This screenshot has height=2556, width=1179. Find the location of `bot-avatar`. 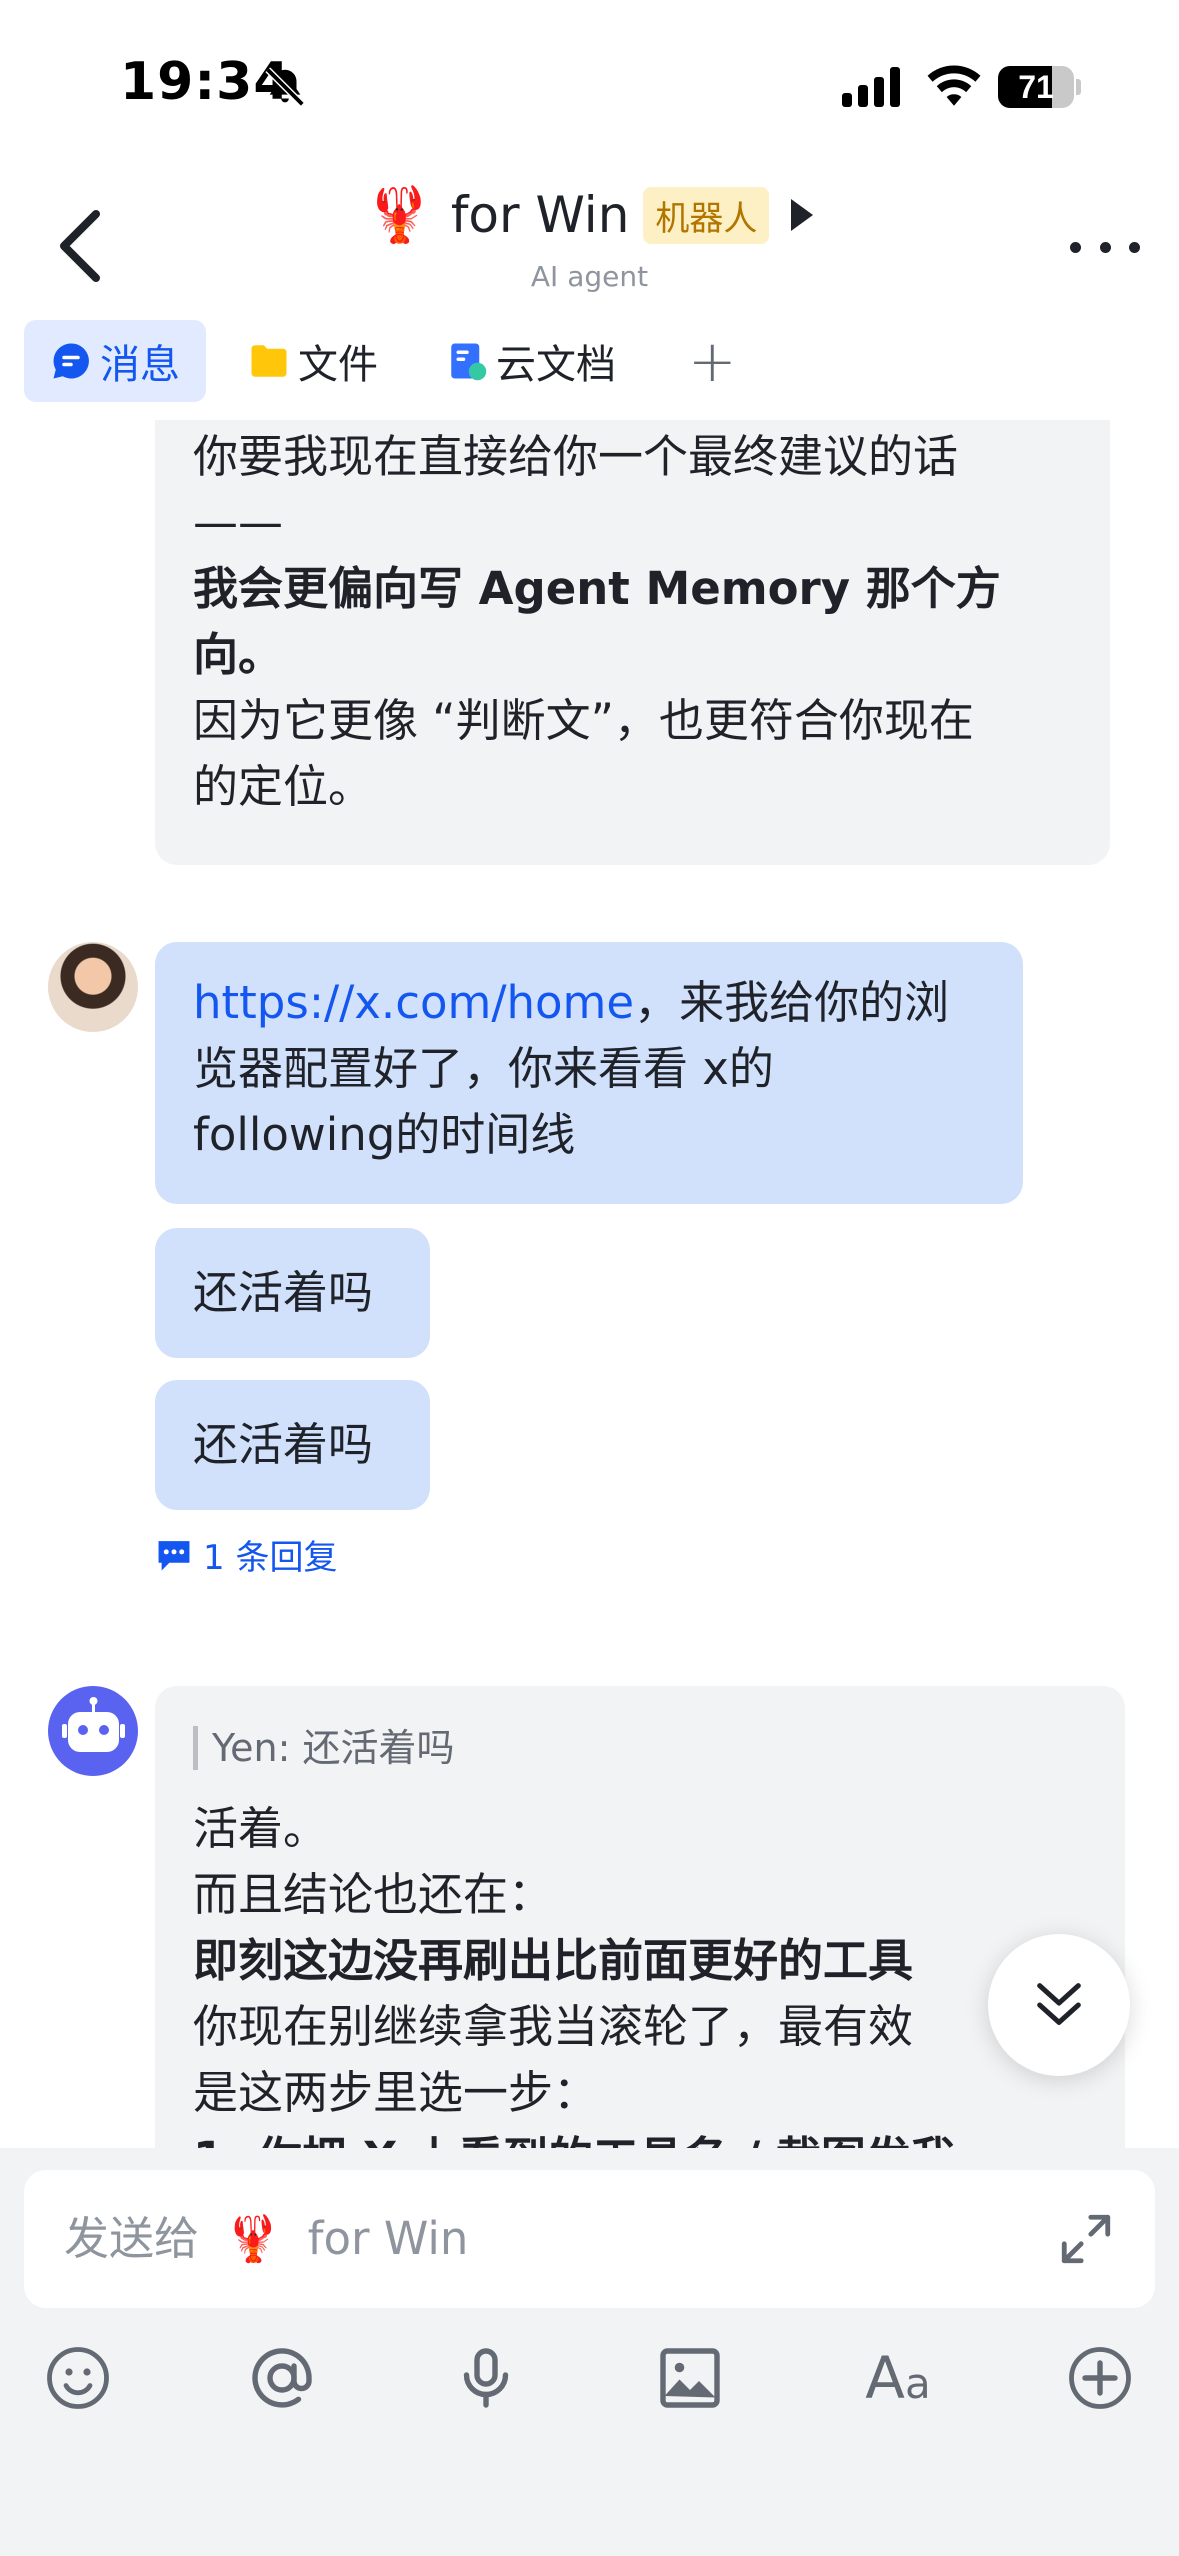

bot-avatar is located at coordinates (93, 1731).